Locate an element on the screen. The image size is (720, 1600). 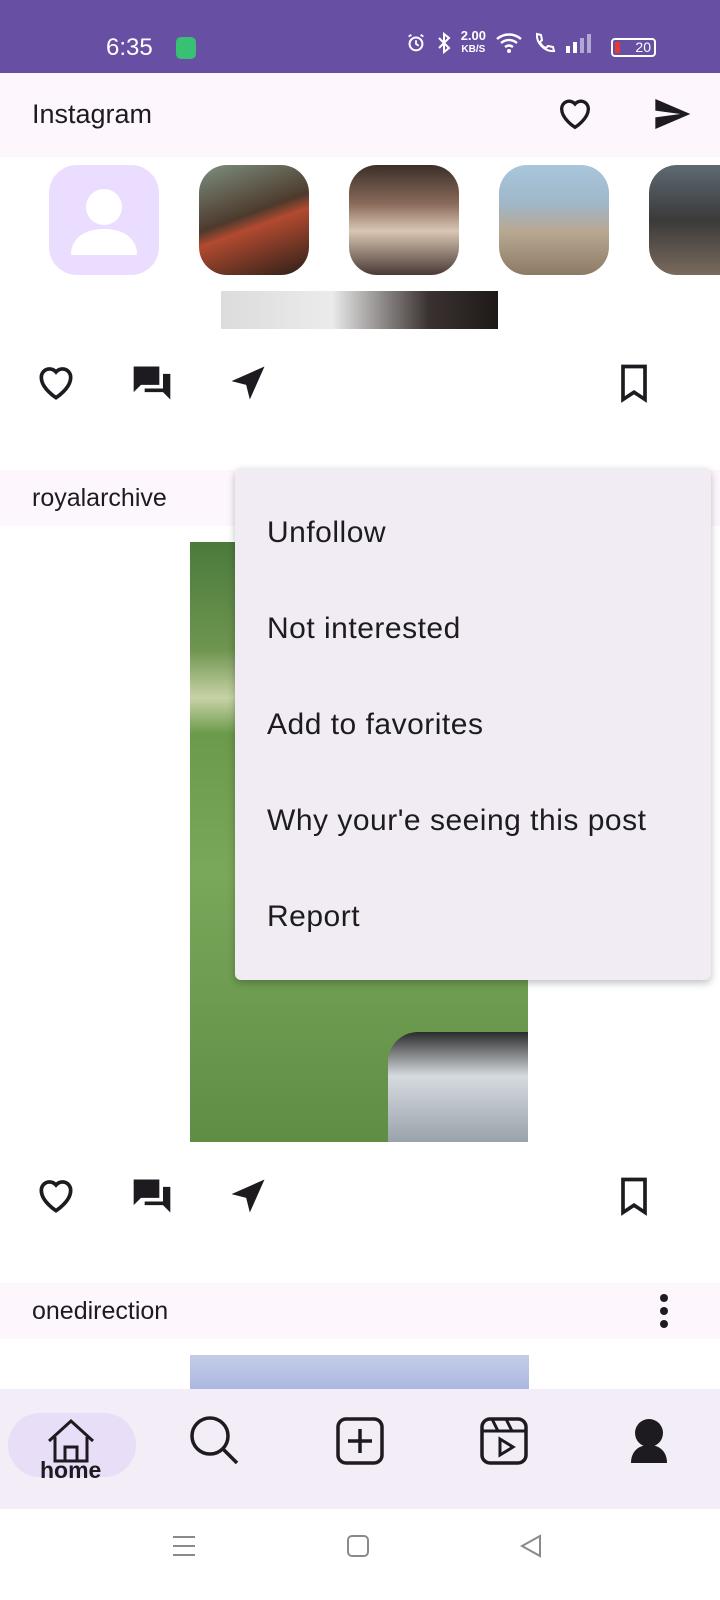
battery-saver-icon is located at coordinates (186, 48).